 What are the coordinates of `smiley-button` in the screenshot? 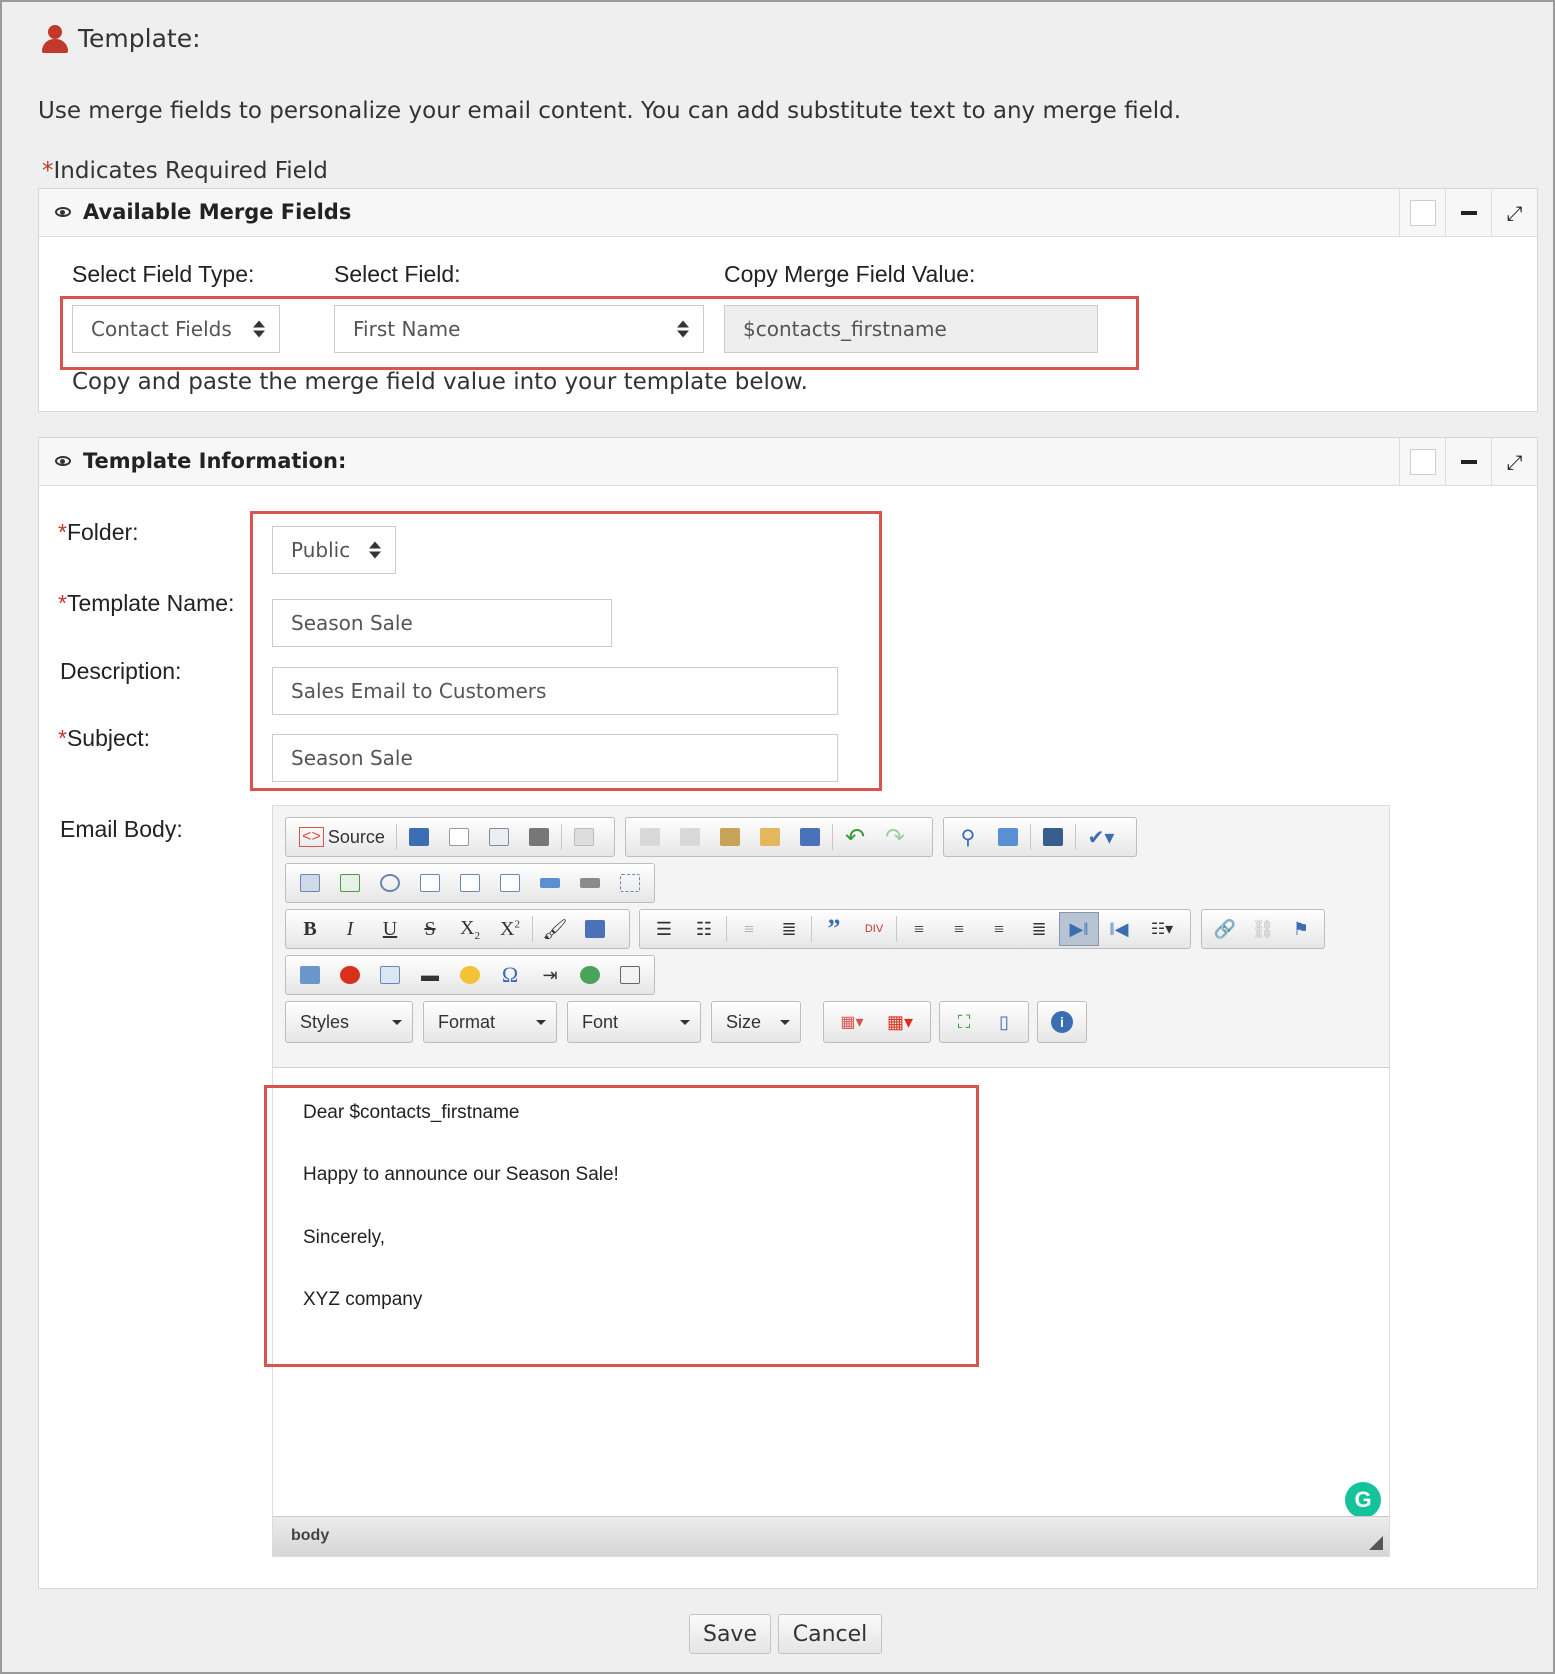 It's located at (470, 975).